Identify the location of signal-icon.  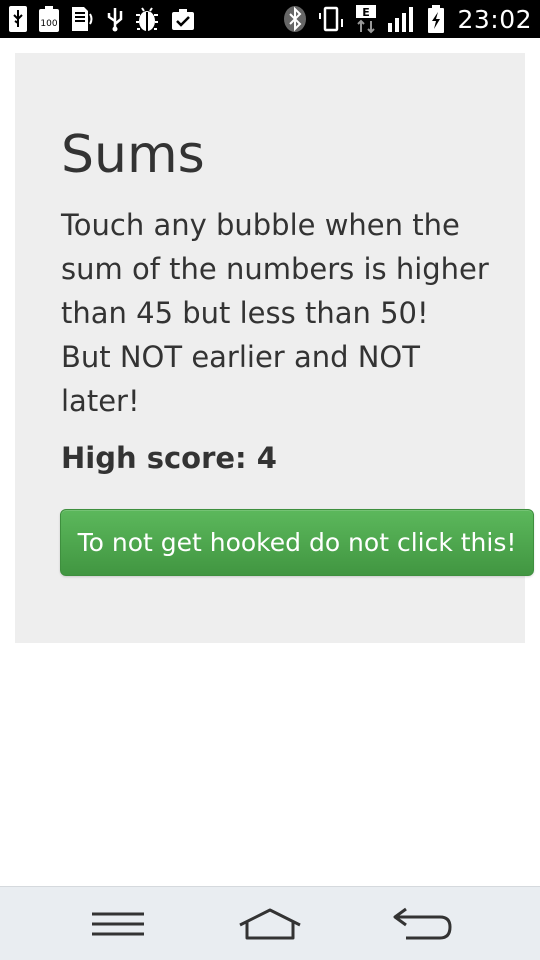
(402, 19).